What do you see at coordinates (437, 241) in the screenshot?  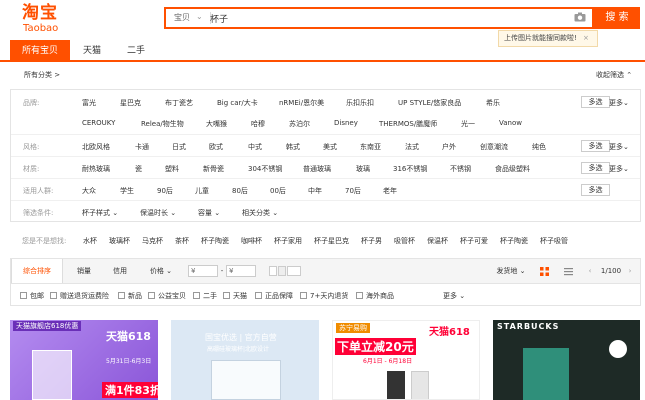 I see `related-search-word: 保温杯` at bounding box center [437, 241].